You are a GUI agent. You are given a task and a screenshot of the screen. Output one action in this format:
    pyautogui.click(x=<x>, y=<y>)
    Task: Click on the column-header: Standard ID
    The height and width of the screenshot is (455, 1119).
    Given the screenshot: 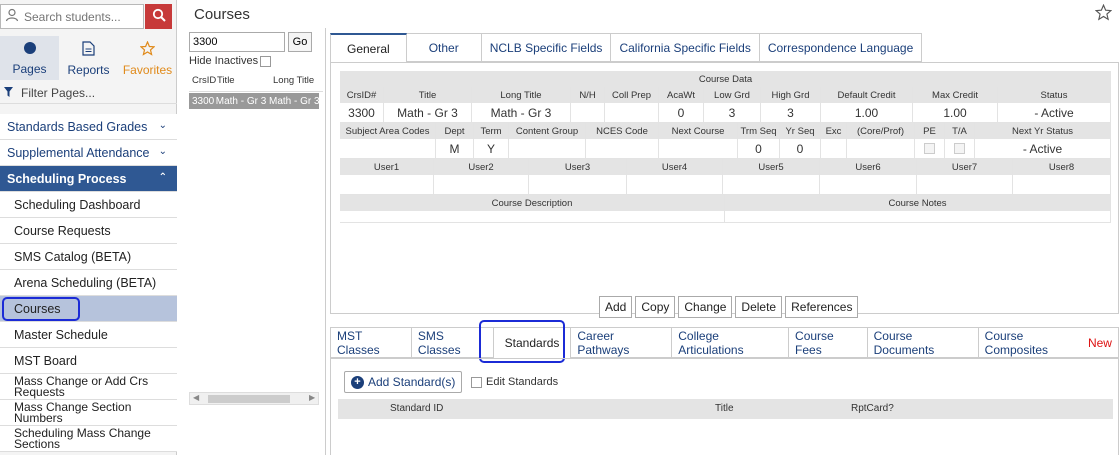 What is the action you would take?
    pyautogui.click(x=417, y=408)
    